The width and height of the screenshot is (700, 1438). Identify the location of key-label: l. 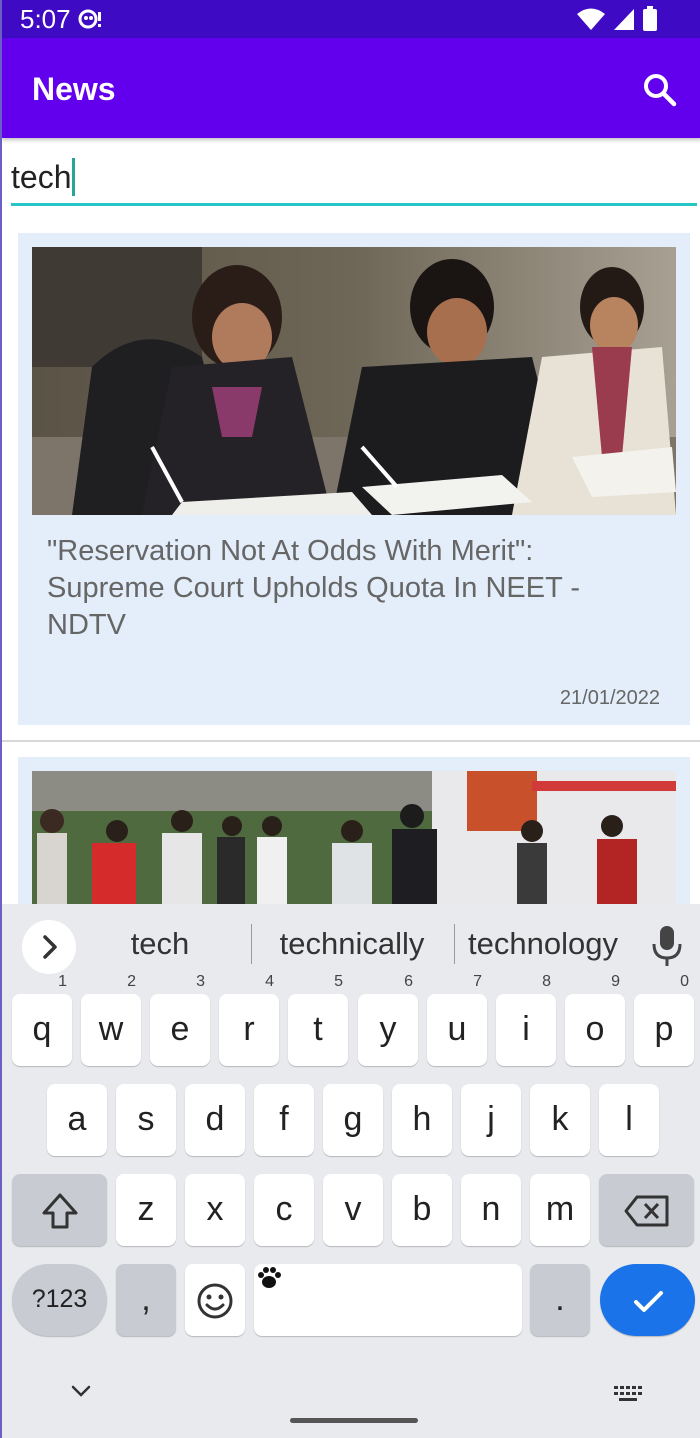
(629, 1119).